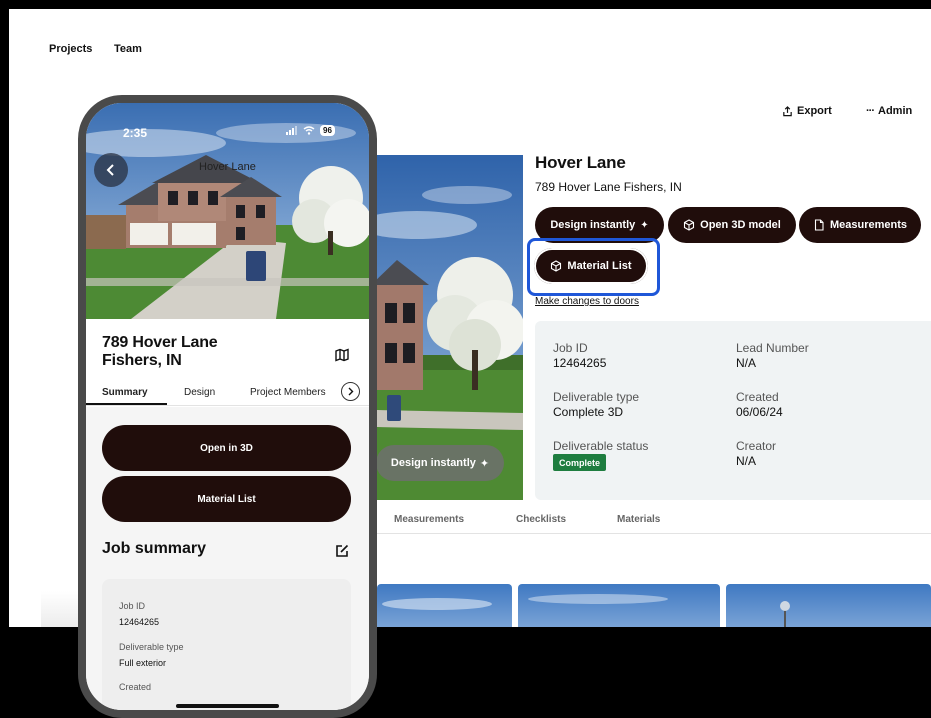 Image resolution: width=931 pixels, height=718 pixels. Describe the element at coordinates (125, 392) in the screenshot. I see `tab-summary: Summary` at that location.